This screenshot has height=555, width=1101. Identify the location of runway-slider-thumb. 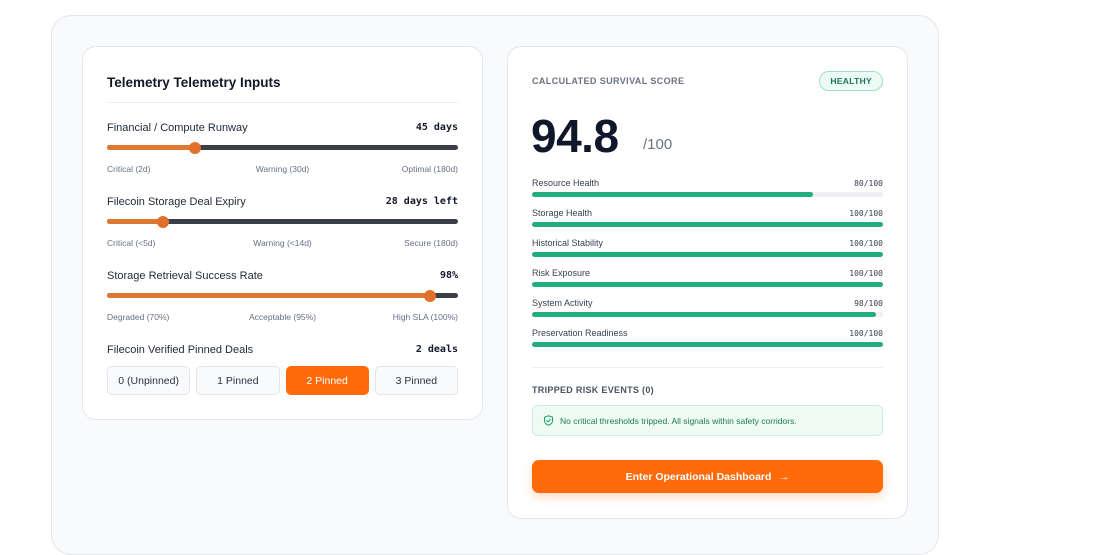
(194, 147).